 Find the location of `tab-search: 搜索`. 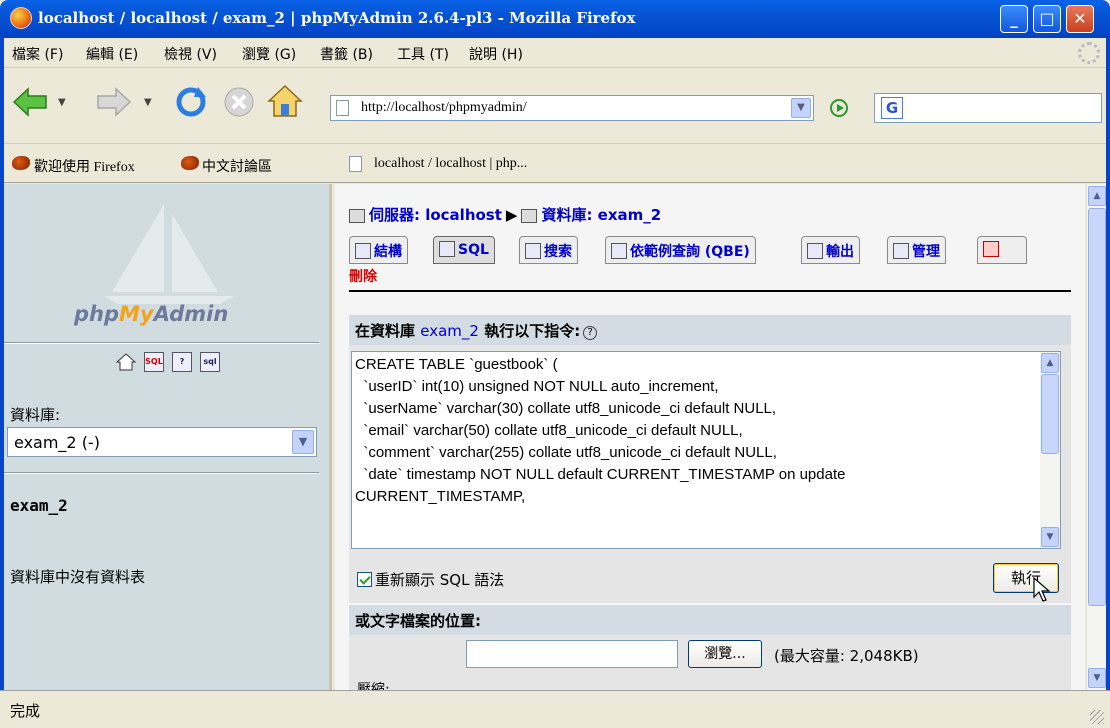

tab-search: 搜索 is located at coordinates (548, 250).